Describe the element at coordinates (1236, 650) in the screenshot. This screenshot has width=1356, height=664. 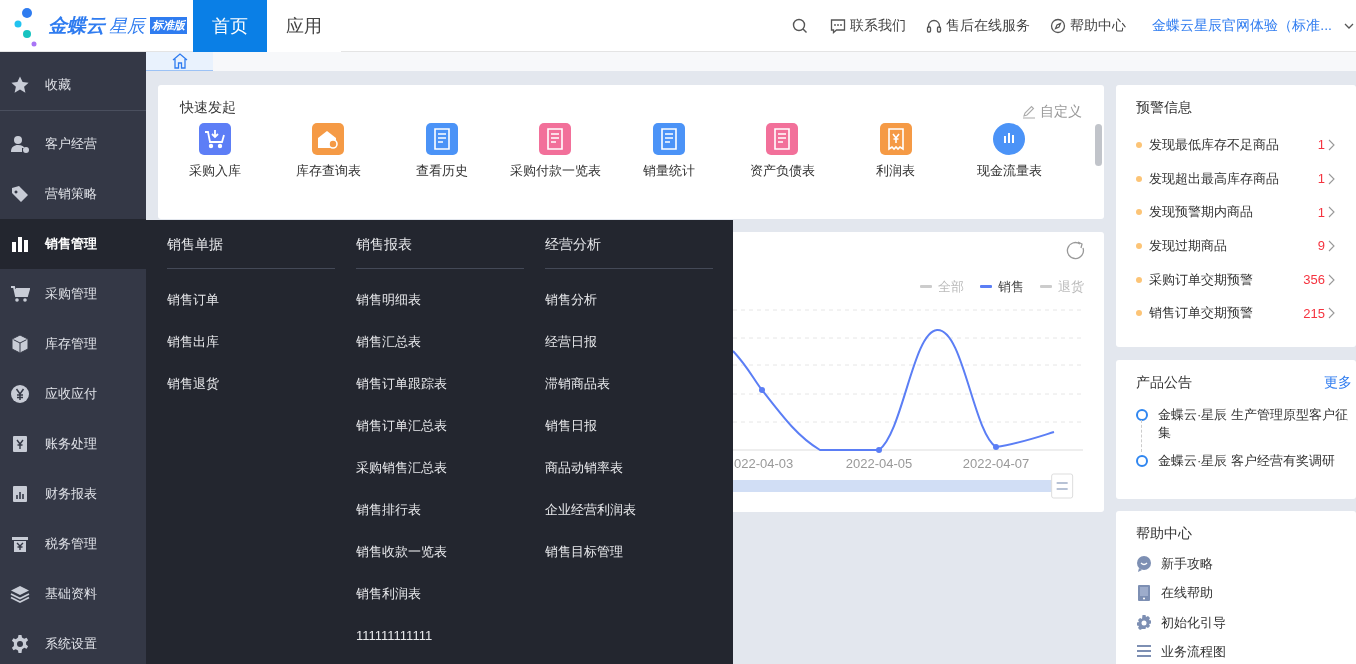
I see `help-link: 业务流程图` at that location.